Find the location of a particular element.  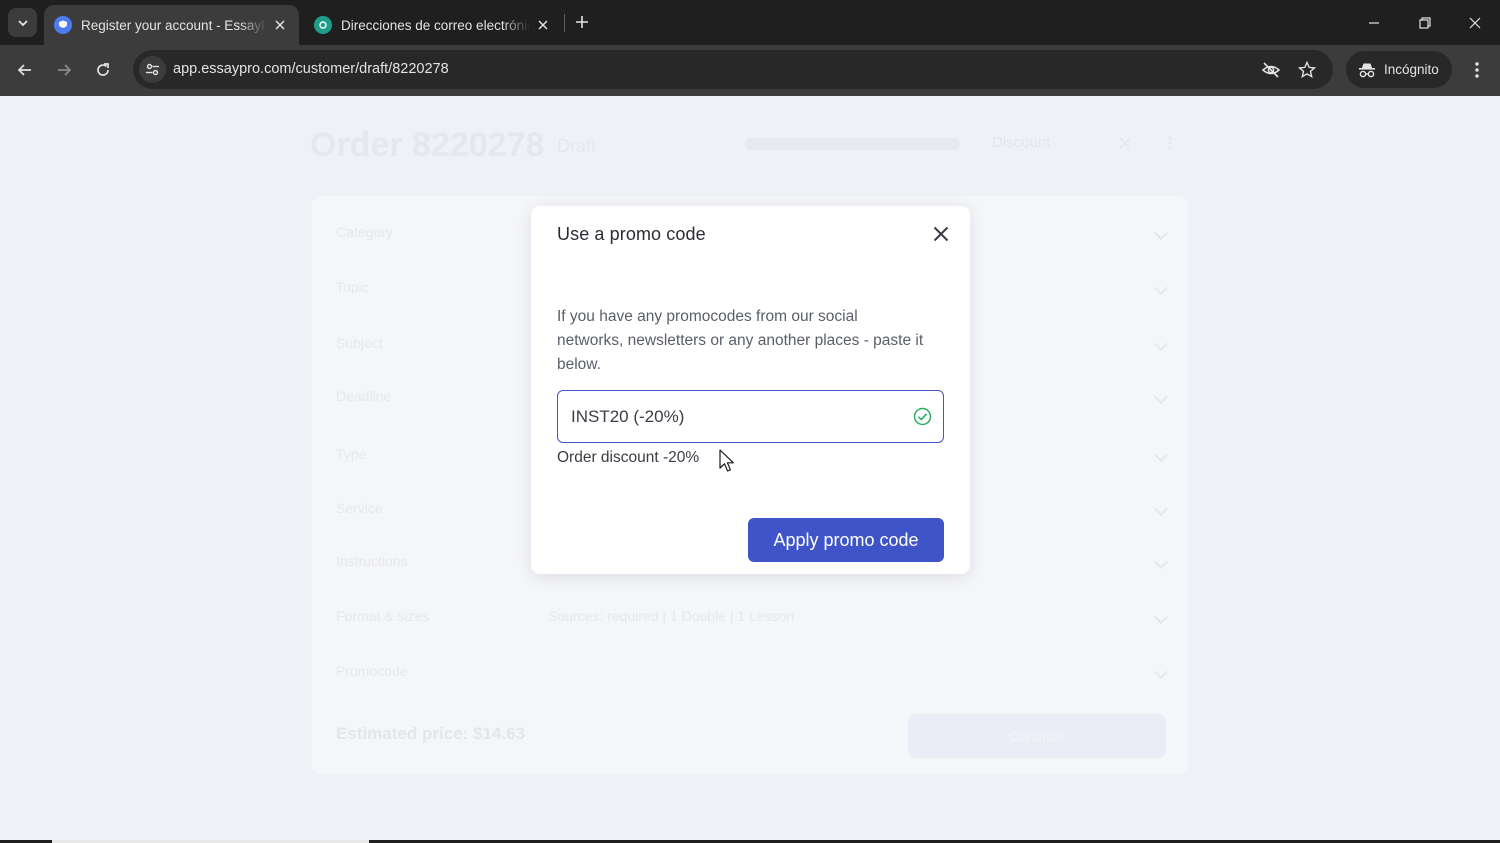

mouse-cursor-icon is located at coordinates (726, 460).